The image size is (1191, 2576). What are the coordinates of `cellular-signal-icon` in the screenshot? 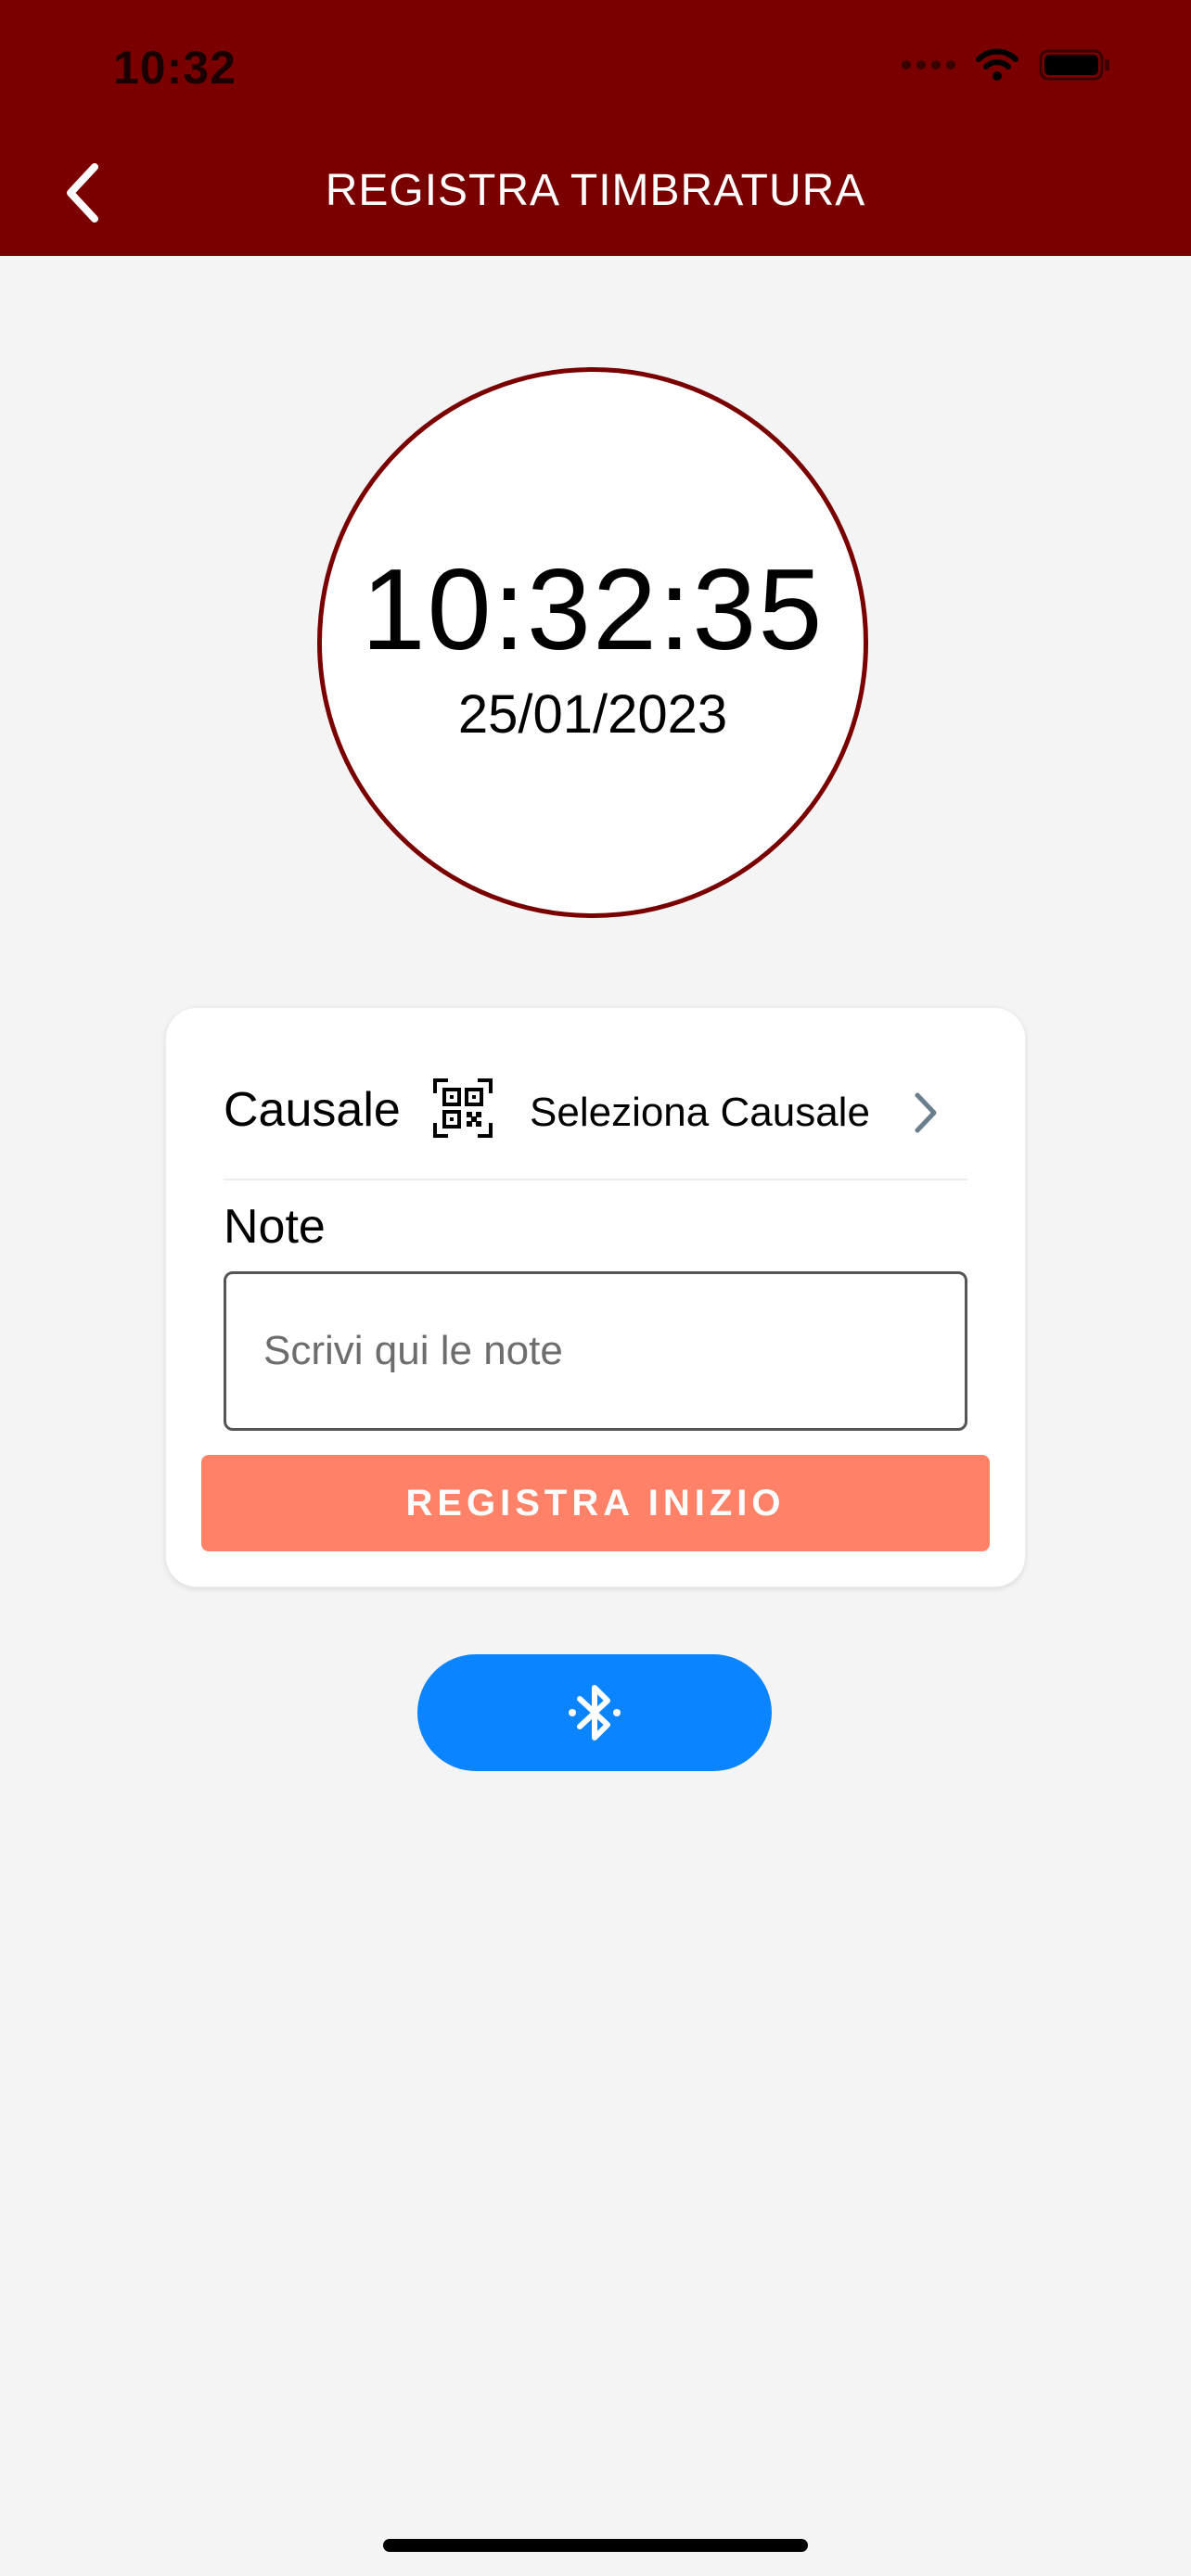 It's located at (929, 65).